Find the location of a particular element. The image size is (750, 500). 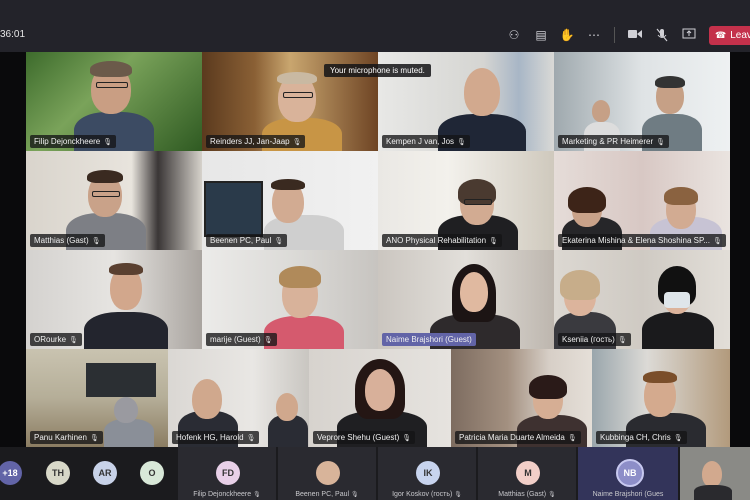

video-tile: Patricia Maria Duarte Almeida 🎙 is located at coordinates (521, 398).